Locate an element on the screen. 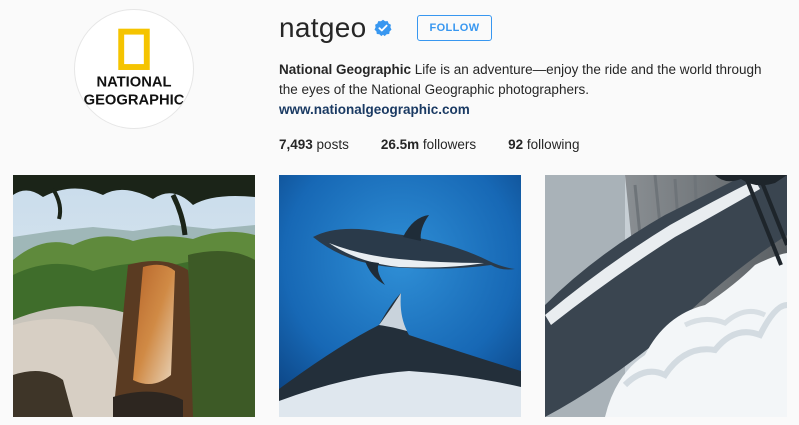 This screenshot has height=425, width=799. posts-label: posts is located at coordinates (330, 144).